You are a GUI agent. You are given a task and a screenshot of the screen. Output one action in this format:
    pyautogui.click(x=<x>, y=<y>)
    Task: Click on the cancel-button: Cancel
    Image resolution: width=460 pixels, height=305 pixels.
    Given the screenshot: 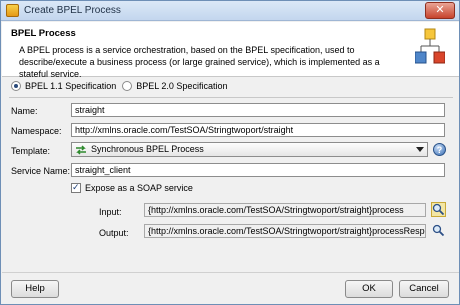 What is the action you would take?
    pyautogui.click(x=424, y=289)
    